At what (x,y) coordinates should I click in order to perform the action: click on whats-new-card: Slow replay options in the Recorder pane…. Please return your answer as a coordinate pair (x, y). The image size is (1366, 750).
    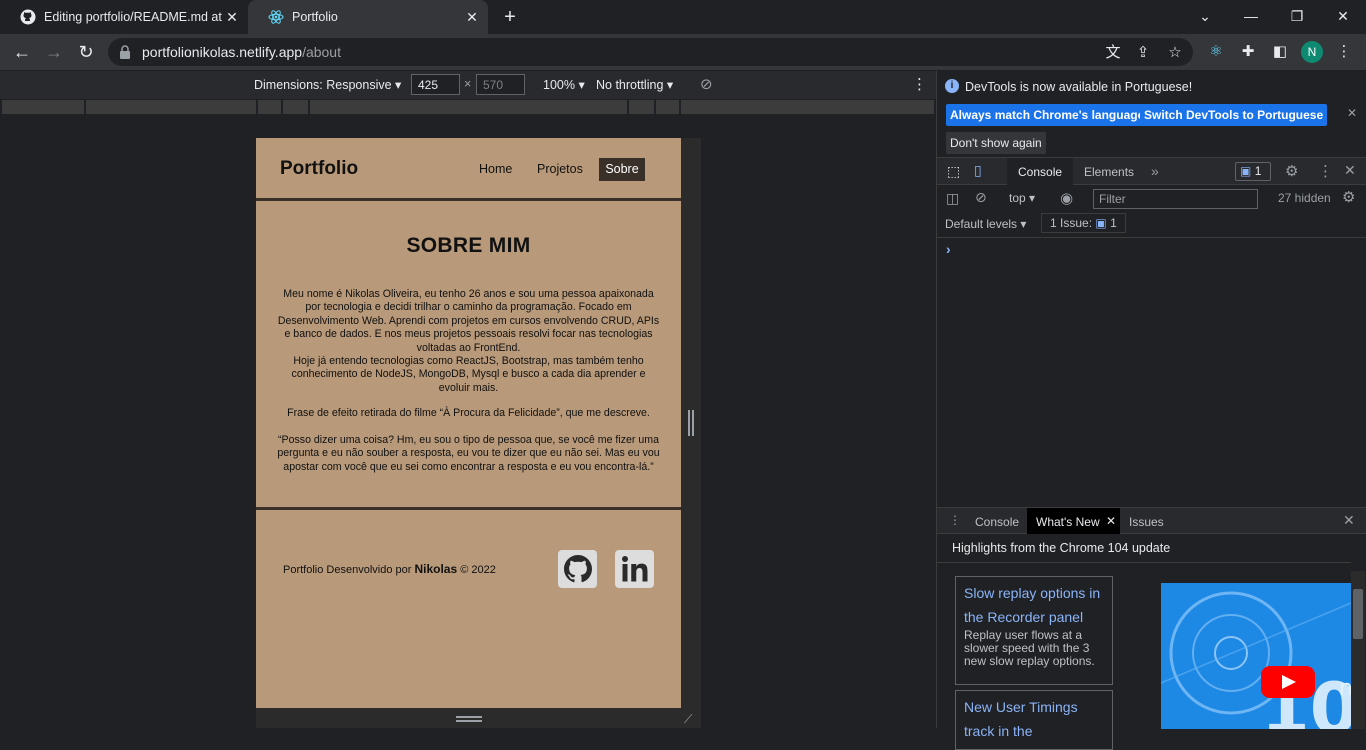
    Looking at the image, I should click on (1034, 630).